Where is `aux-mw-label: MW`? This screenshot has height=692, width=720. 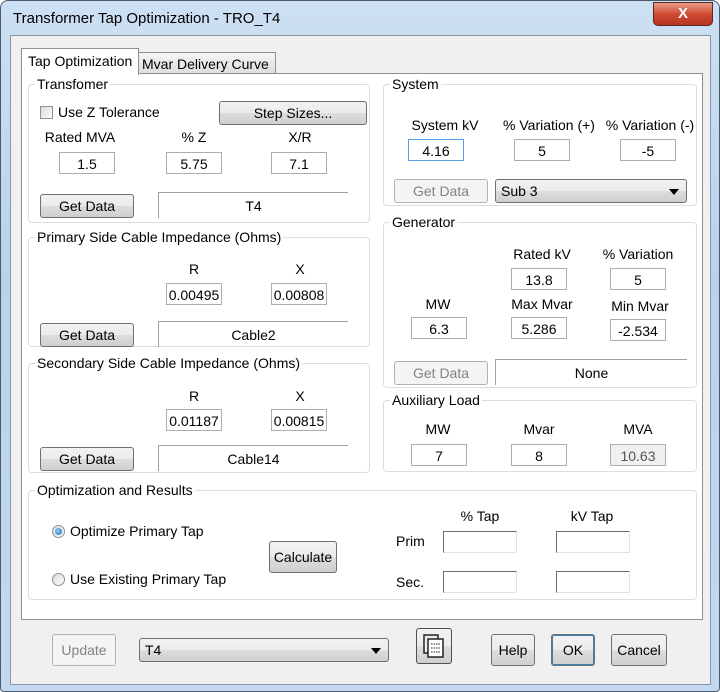 aux-mw-label: MW is located at coordinates (438, 429).